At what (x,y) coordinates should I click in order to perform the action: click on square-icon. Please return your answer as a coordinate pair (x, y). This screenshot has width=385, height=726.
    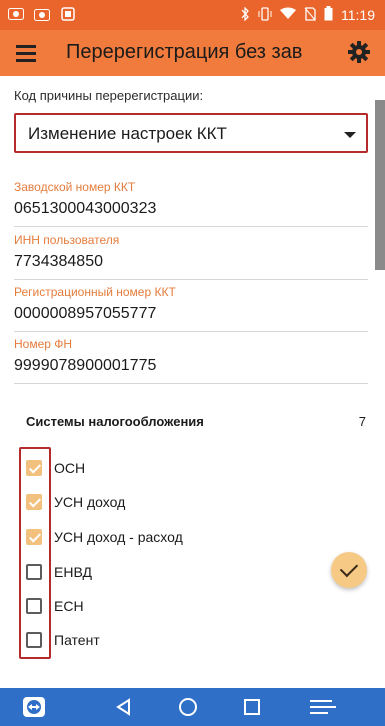
    Looking at the image, I should click on (68, 14).